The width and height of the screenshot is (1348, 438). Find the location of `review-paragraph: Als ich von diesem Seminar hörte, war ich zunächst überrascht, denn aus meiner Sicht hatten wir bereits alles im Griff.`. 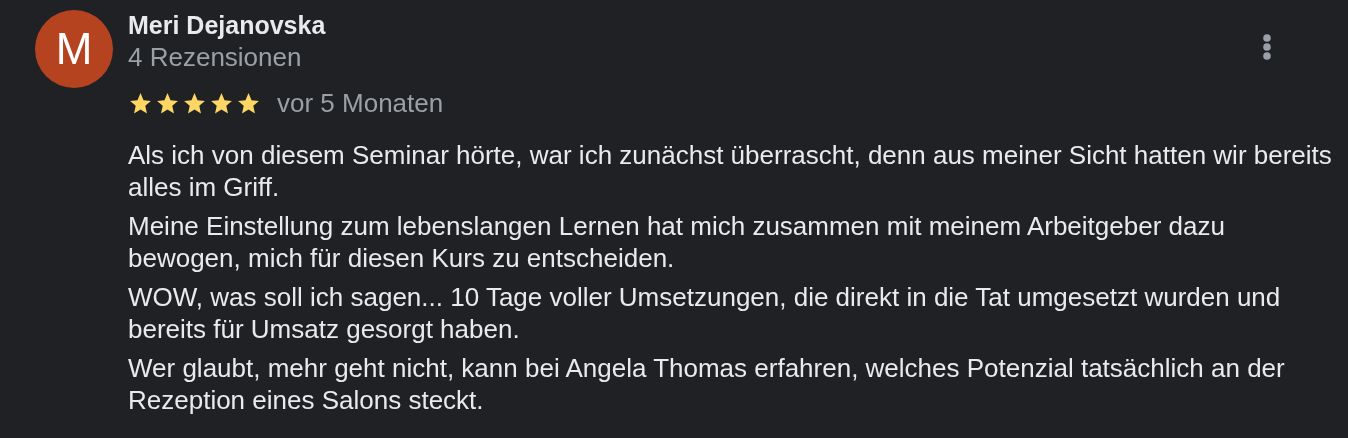

review-paragraph: Als ich von diesem Seminar hörte, war ich zunächst überrascht, denn aus meiner Sicht hatten wir bereits alles im Griff. is located at coordinates (730, 171).